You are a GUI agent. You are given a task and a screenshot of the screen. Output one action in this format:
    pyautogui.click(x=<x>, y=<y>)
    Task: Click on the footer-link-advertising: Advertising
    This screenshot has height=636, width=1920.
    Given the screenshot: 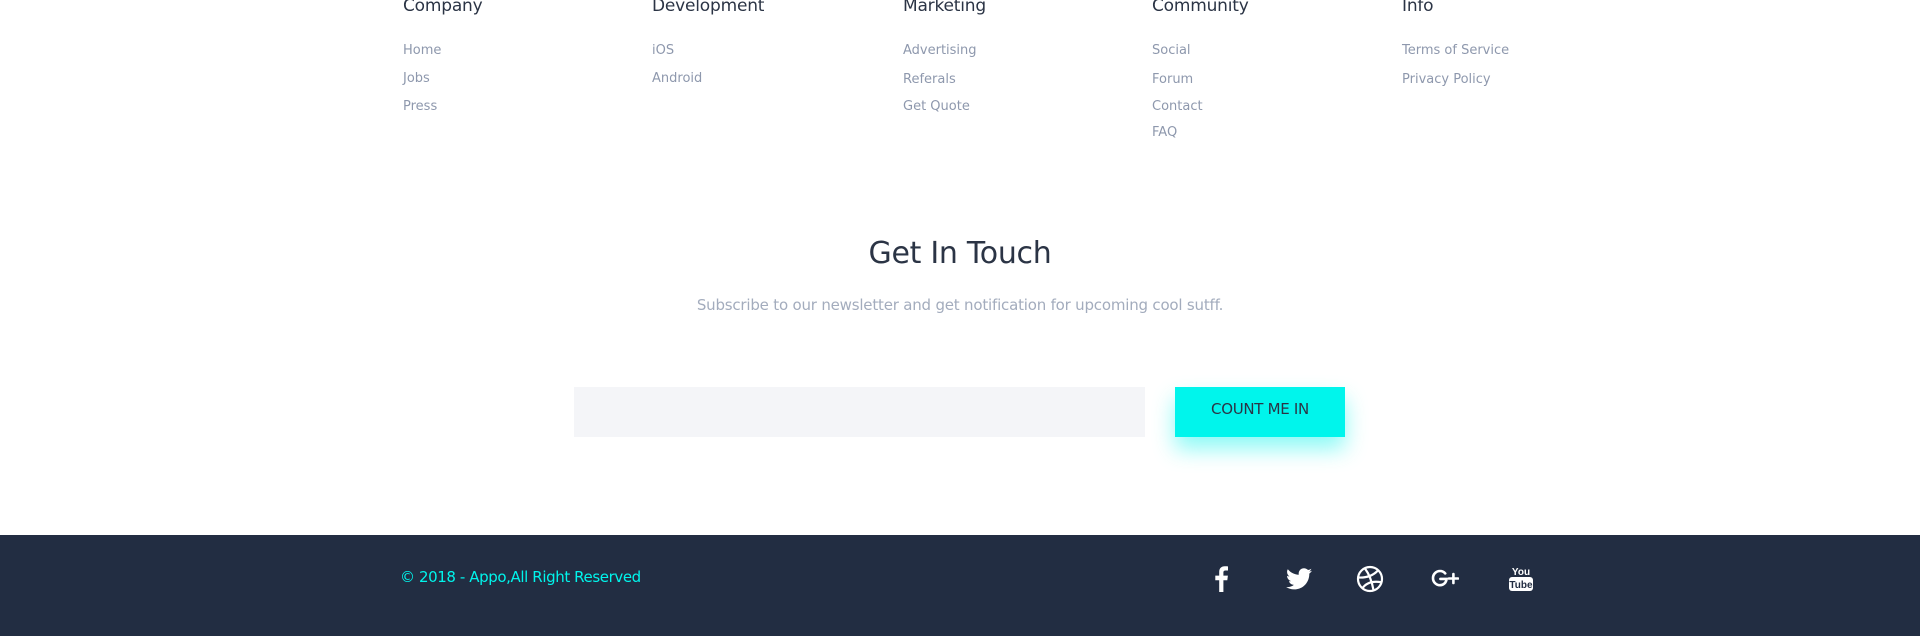 What is the action you would take?
    pyautogui.click(x=940, y=50)
    